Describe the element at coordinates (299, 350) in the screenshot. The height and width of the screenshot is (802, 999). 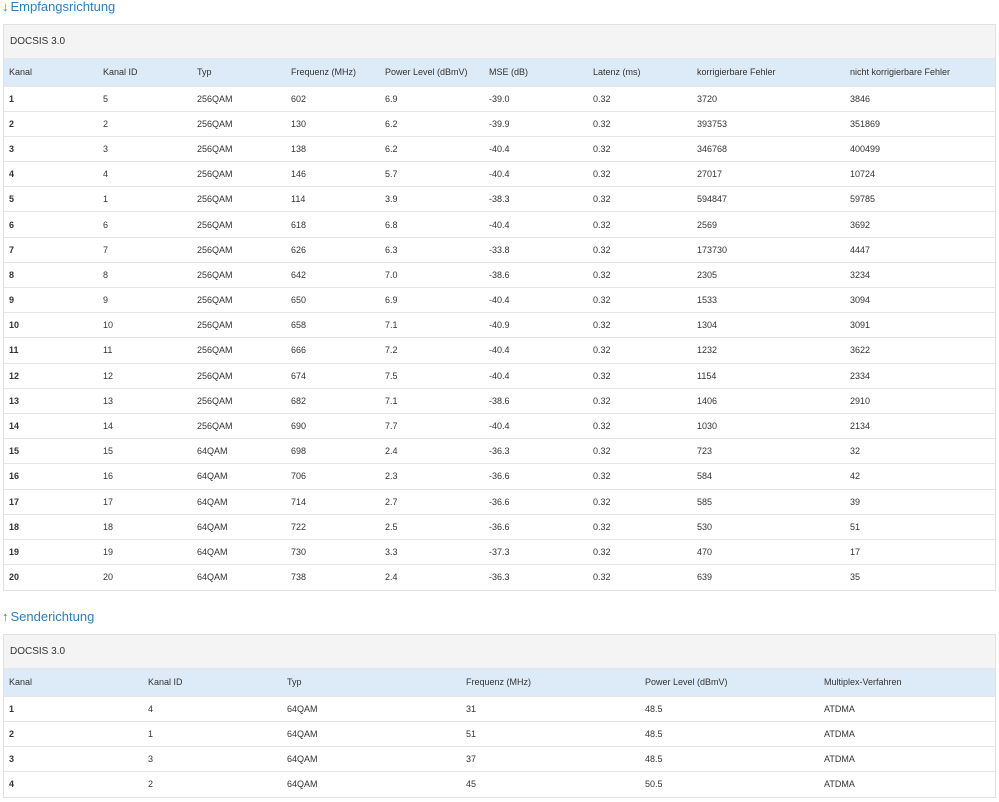
I see `table-cell: 666` at that location.